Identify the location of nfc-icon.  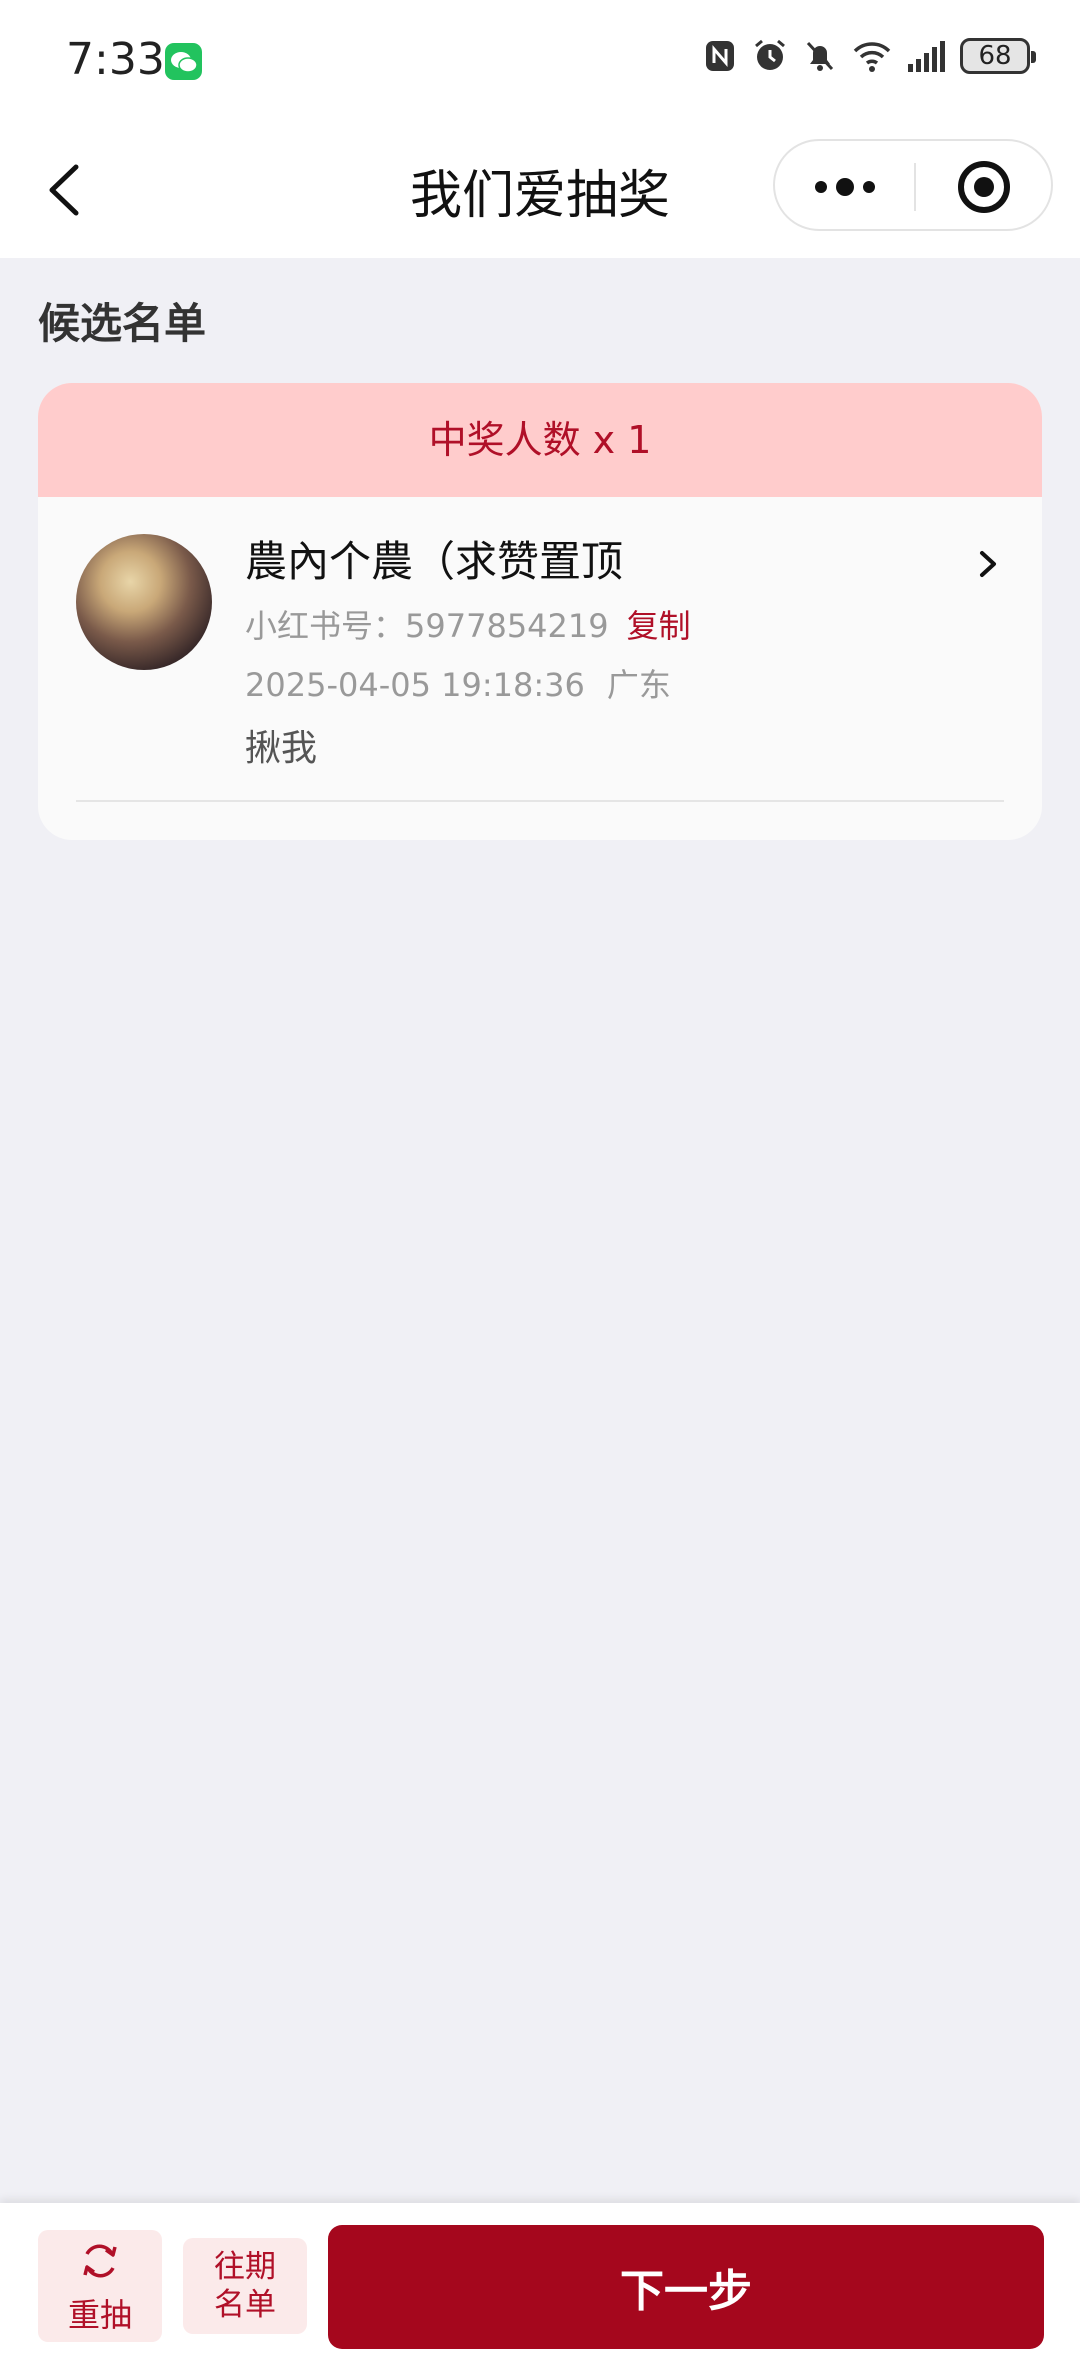
(720, 56).